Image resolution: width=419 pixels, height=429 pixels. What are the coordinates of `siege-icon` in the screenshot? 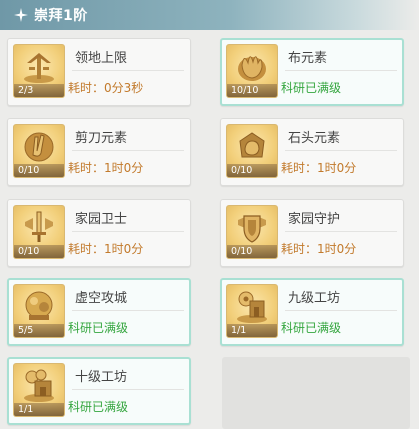 It's located at (39, 305).